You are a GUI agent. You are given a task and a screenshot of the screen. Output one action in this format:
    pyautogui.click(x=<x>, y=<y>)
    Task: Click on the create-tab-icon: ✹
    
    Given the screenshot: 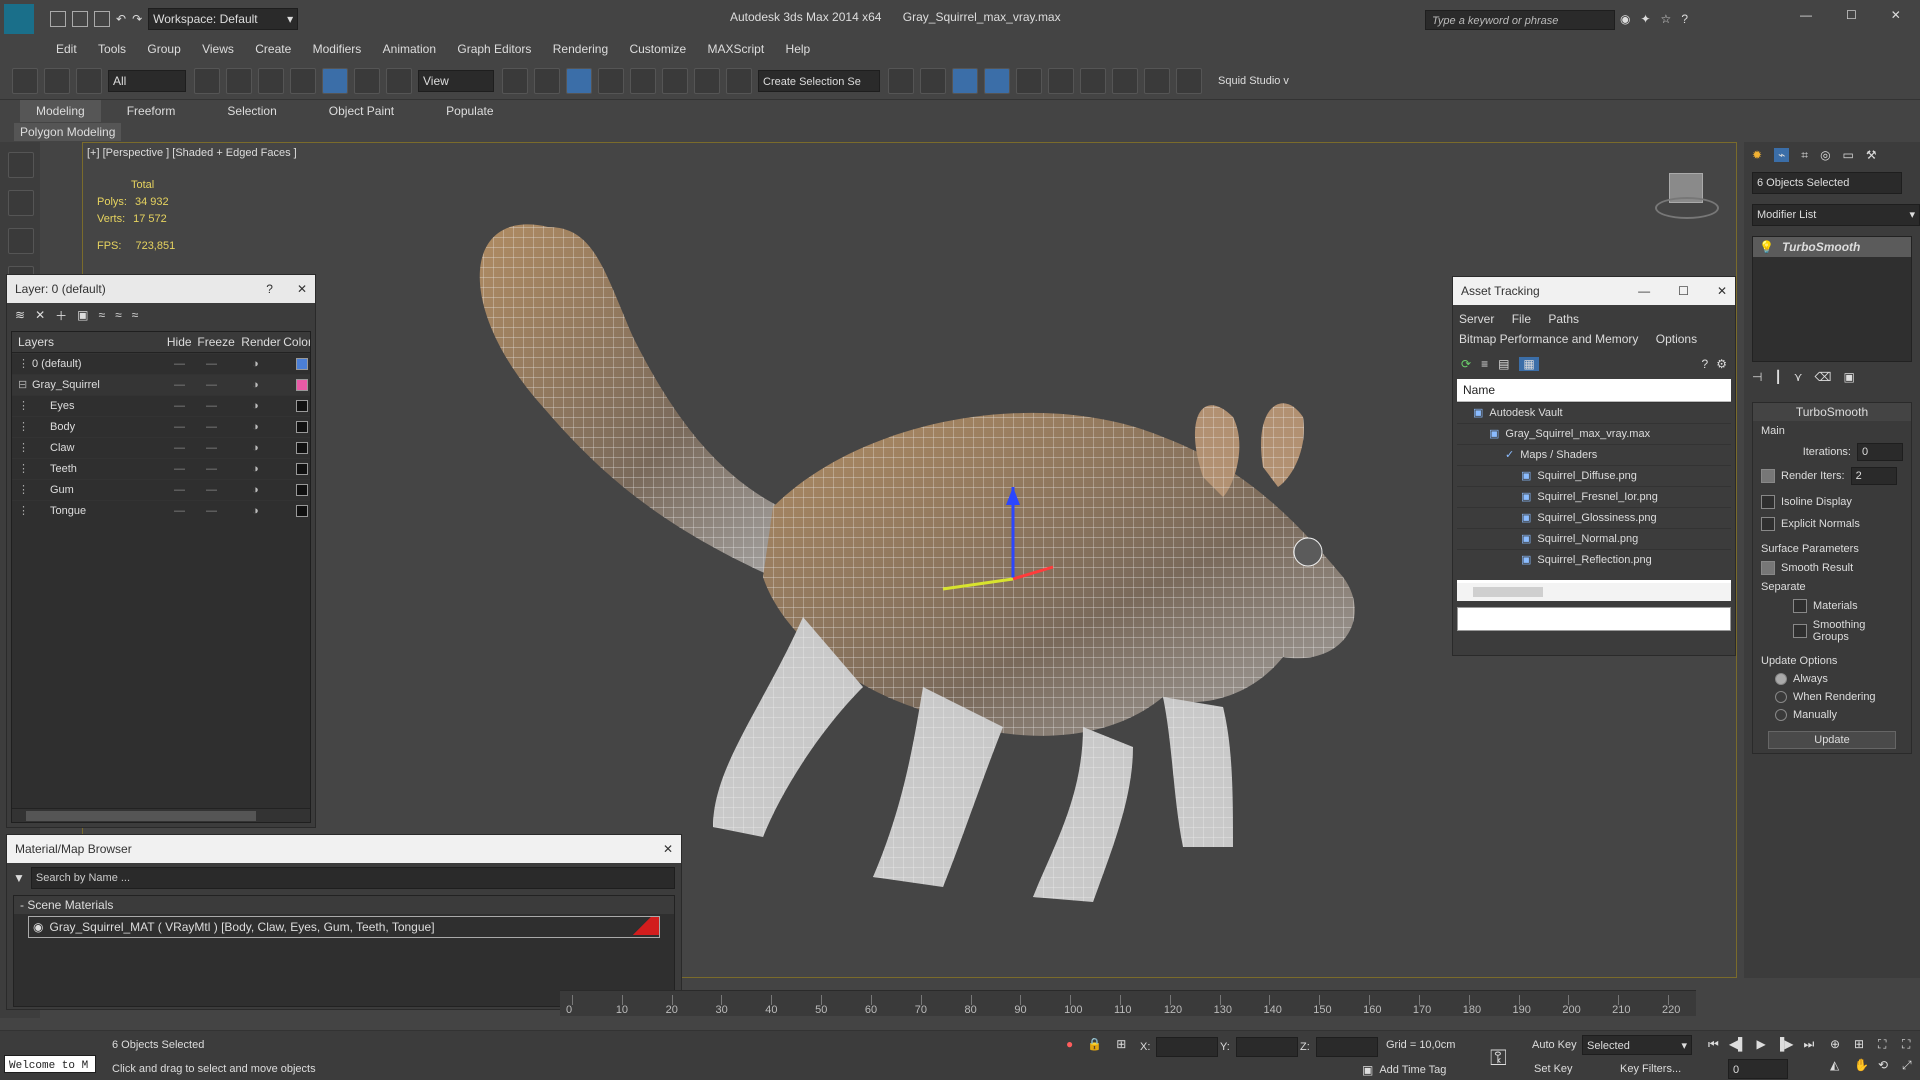 What is the action you would take?
    pyautogui.click(x=1757, y=155)
    